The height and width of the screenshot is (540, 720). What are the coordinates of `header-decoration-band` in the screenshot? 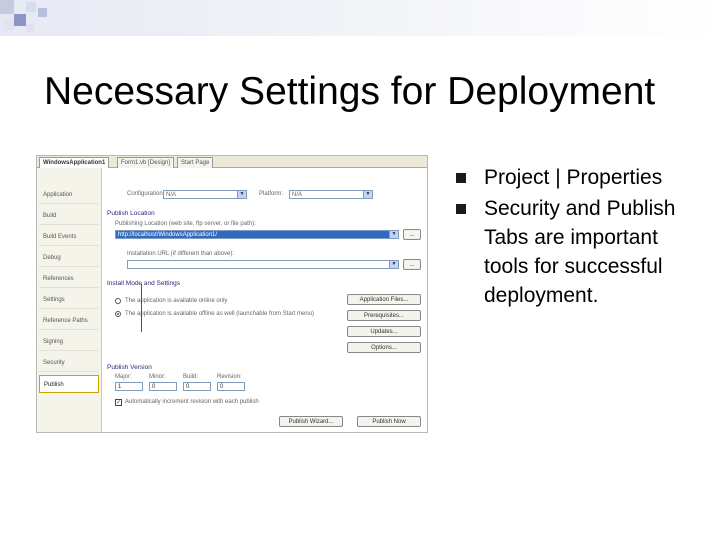 It's located at (360, 18).